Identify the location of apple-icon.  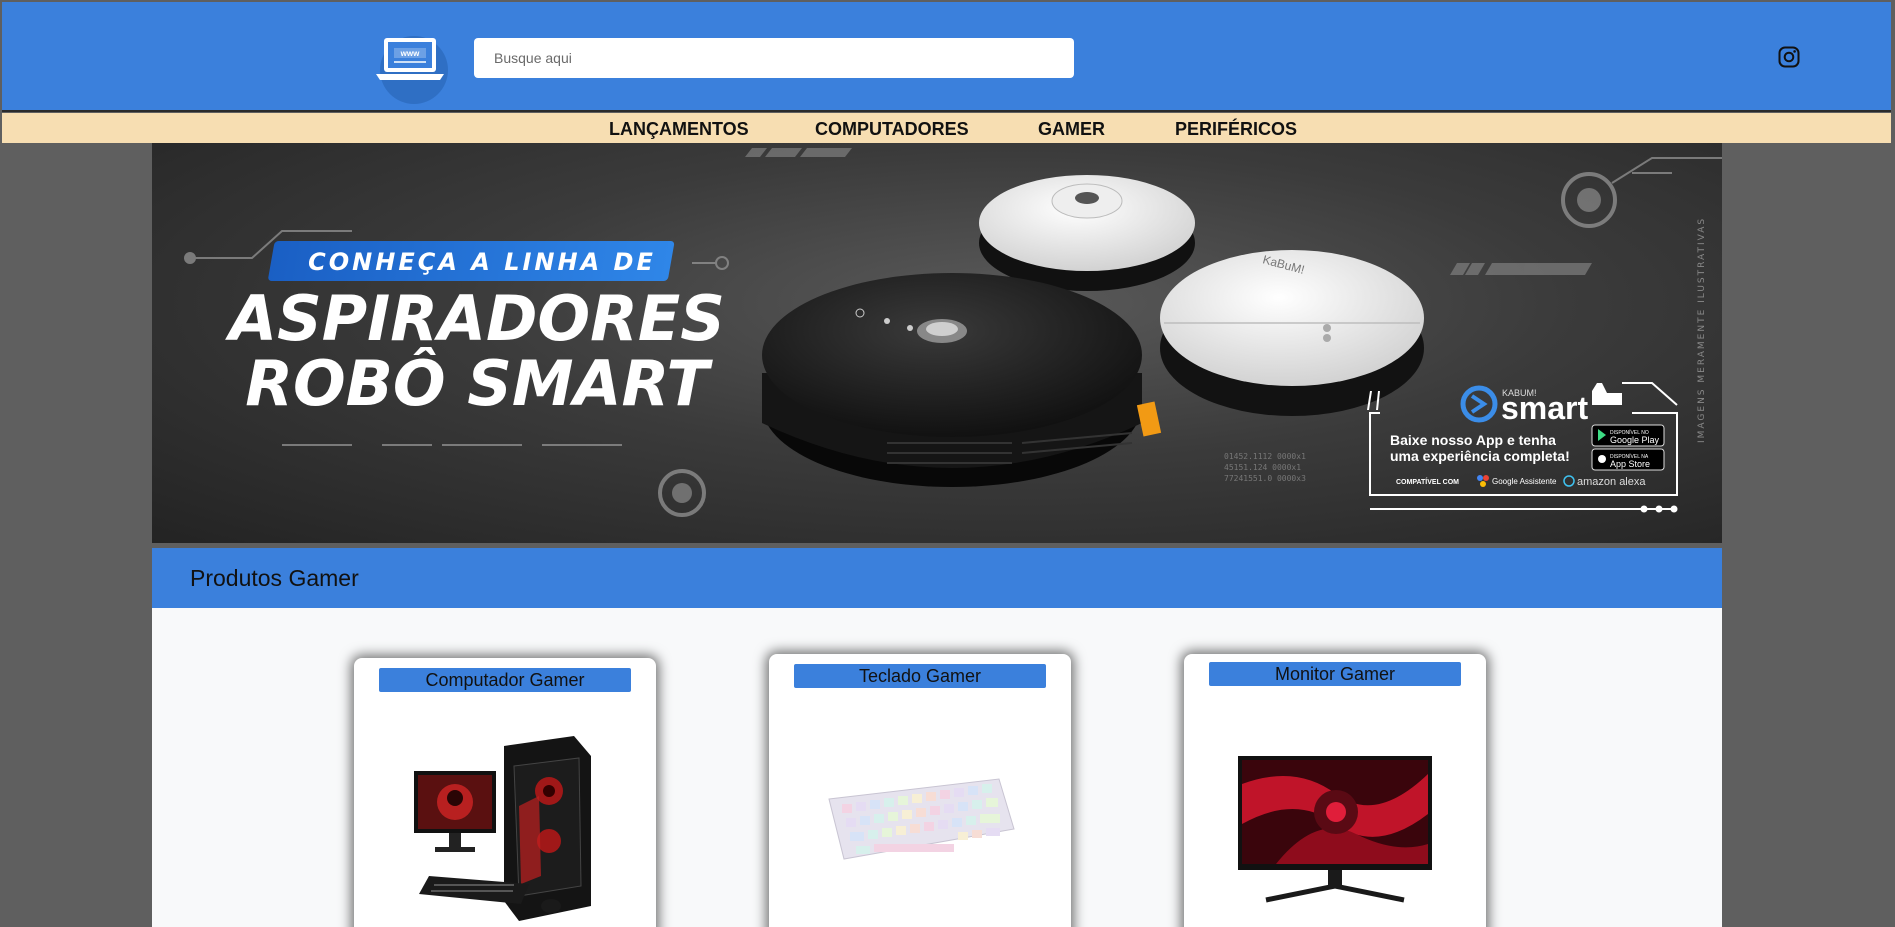
(1602, 459).